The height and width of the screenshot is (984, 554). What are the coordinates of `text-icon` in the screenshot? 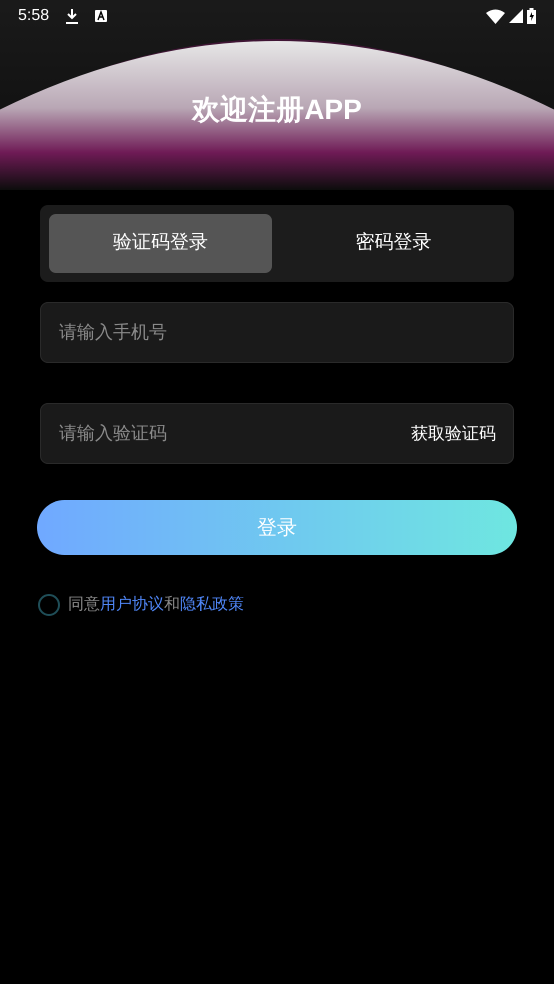 It's located at (101, 16).